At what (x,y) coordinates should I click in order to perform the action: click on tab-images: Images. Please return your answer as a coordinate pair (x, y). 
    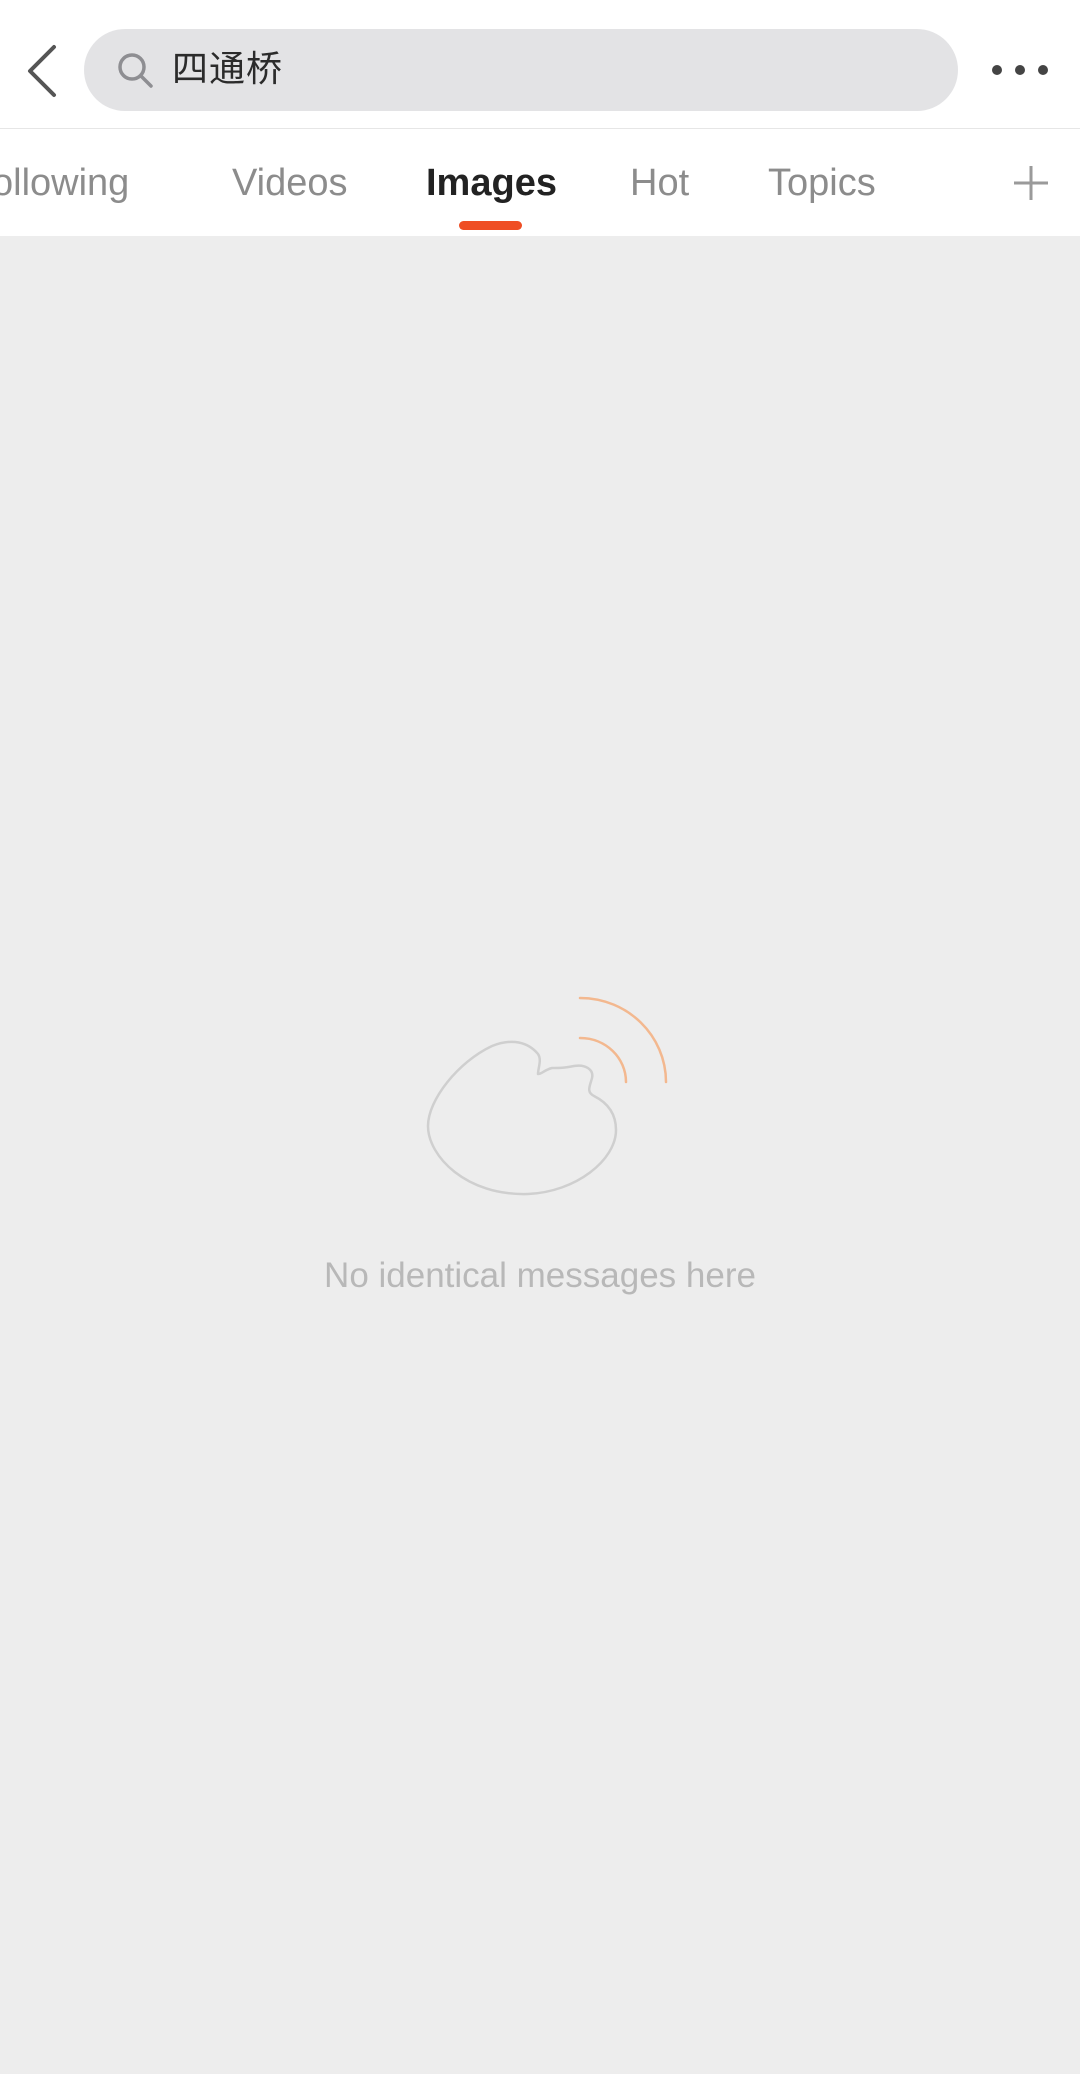
    Looking at the image, I should click on (491, 182).